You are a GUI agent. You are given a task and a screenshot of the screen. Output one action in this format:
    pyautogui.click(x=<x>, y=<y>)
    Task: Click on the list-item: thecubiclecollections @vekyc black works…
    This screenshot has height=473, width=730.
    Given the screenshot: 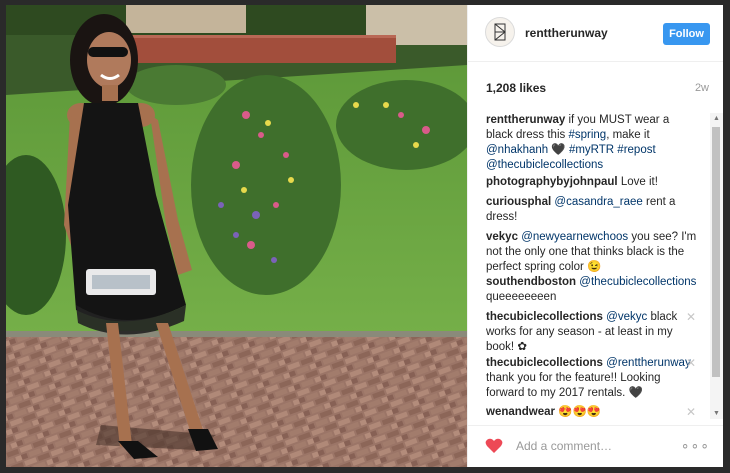 What is the action you would take?
    pyautogui.click(x=582, y=332)
    